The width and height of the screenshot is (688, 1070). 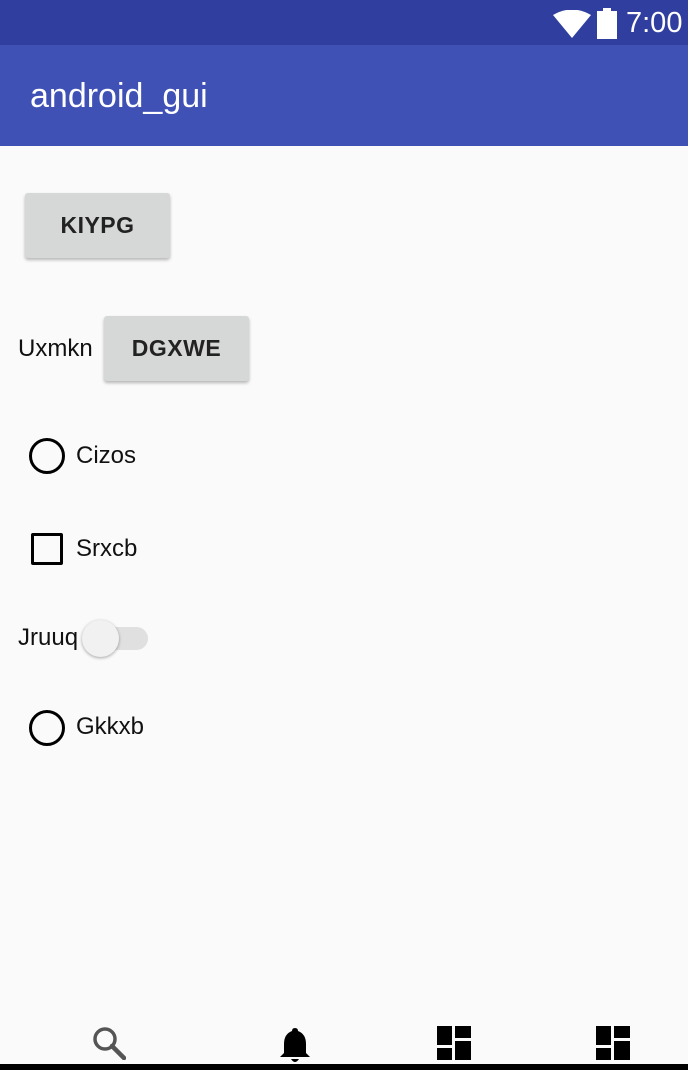 I want to click on status-bar: 7:00, so click(x=344, y=22).